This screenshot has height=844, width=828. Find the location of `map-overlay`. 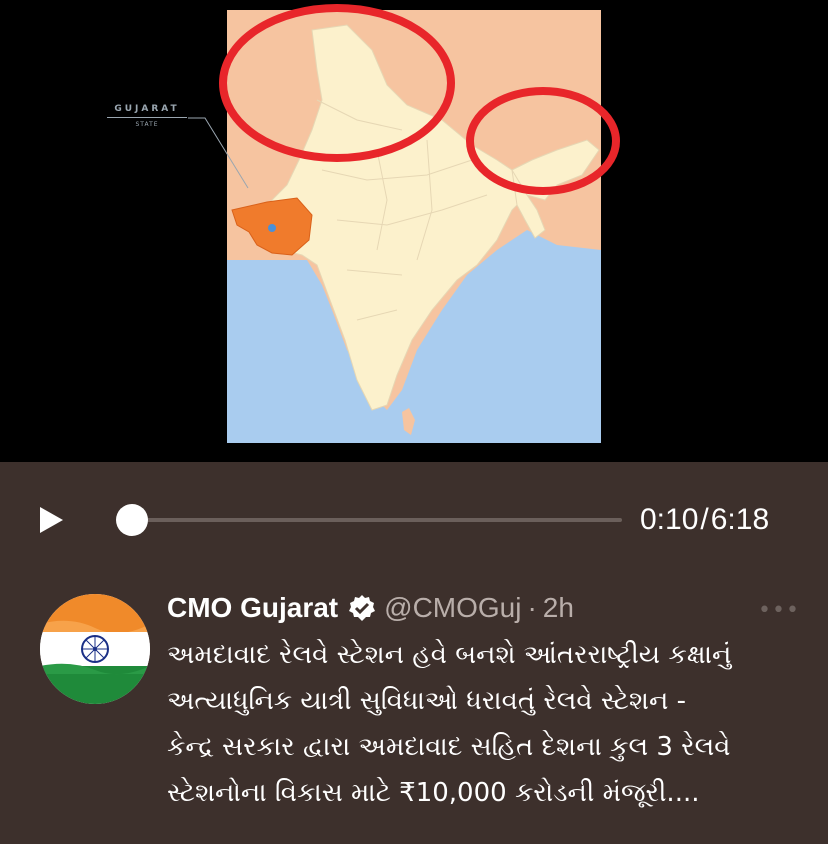

map-overlay is located at coordinates (404, 99).